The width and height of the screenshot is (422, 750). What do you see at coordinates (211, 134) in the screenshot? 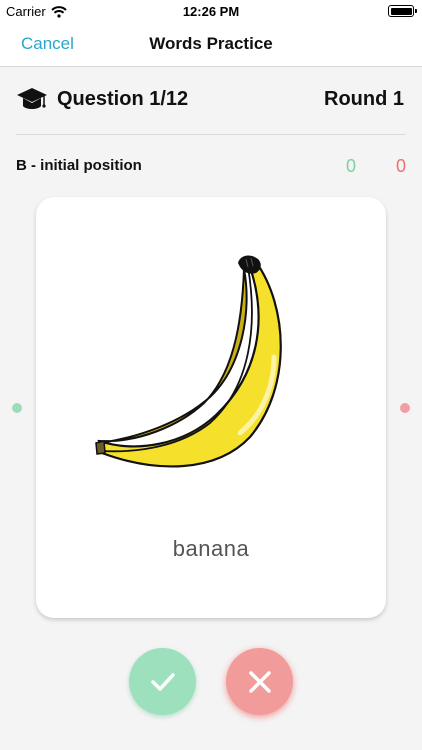
I see `divider` at bounding box center [211, 134].